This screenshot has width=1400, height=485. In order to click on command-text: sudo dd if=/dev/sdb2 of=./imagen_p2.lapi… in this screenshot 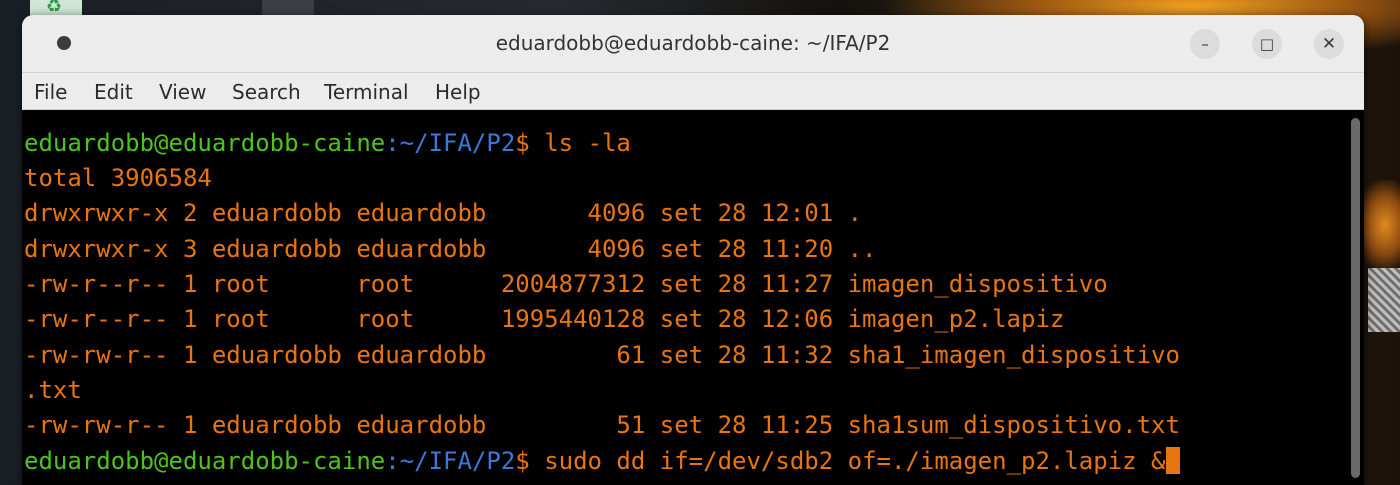, I will do `click(855, 461)`.